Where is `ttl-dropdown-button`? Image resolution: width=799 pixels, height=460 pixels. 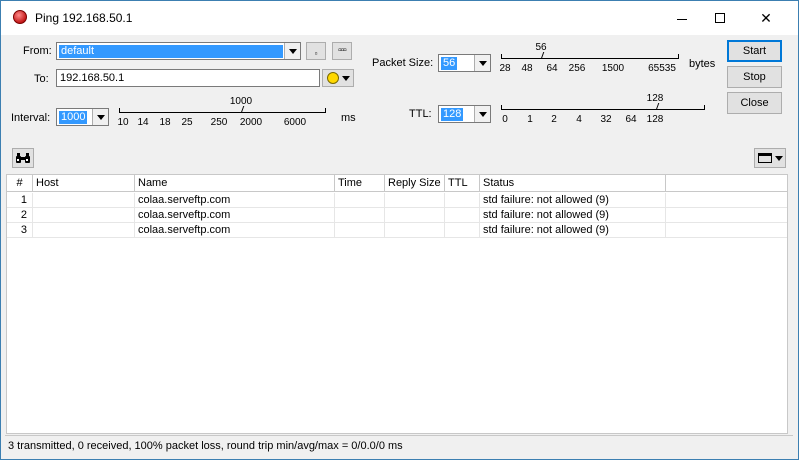 ttl-dropdown-button is located at coordinates (482, 114).